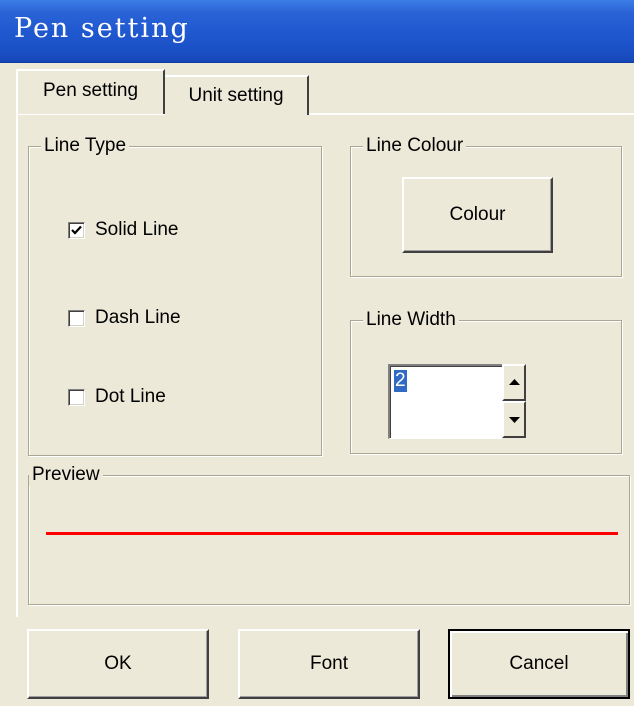 The height and width of the screenshot is (706, 634). What do you see at coordinates (445, 401) in the screenshot?
I see `line-width-input: 2` at bounding box center [445, 401].